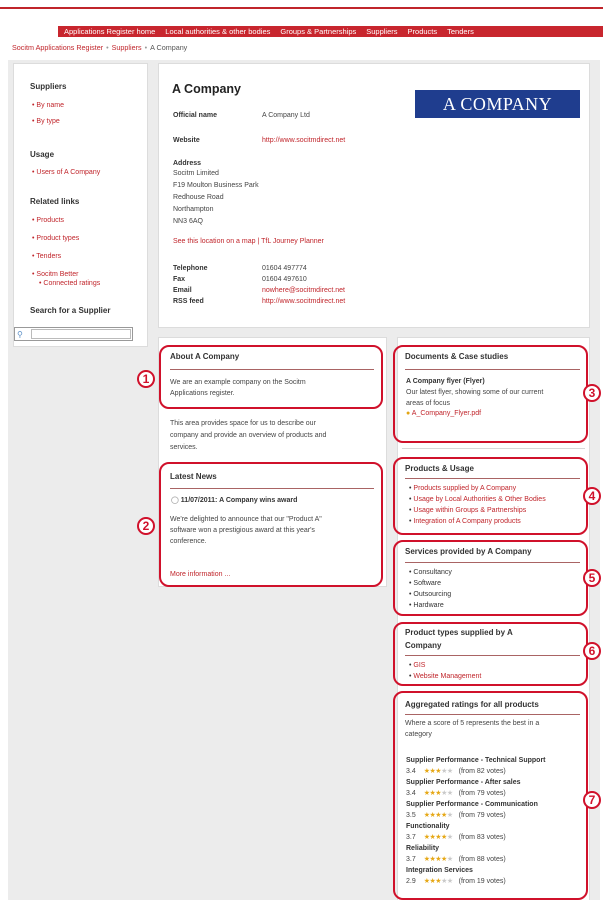 Image resolution: width=603 pixels, height=900 pixels. What do you see at coordinates (445, 677) in the screenshot?
I see `product-type-item: Website Management` at bounding box center [445, 677].